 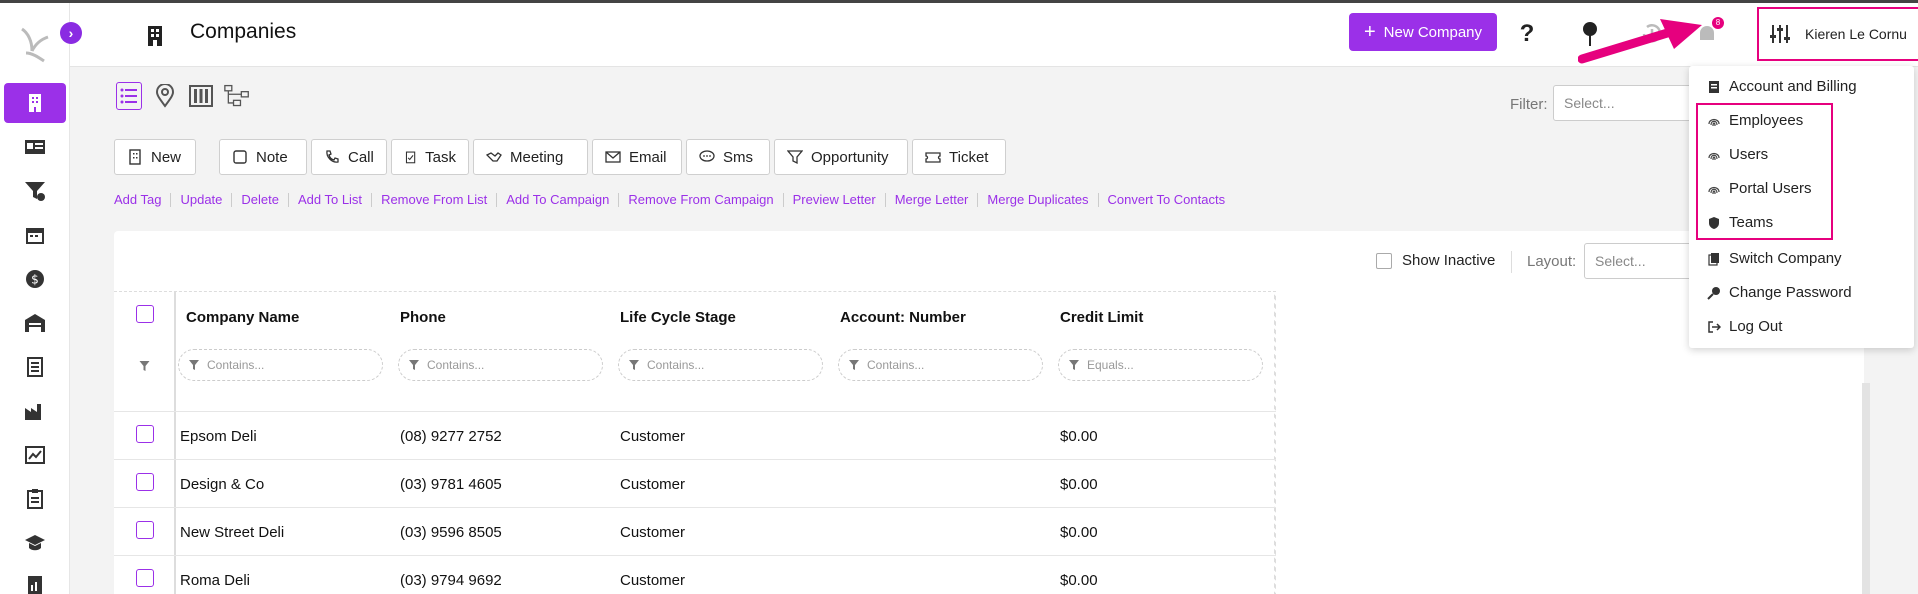 What do you see at coordinates (1737, 154) in the screenshot?
I see `menu-item-users: Users` at bounding box center [1737, 154].